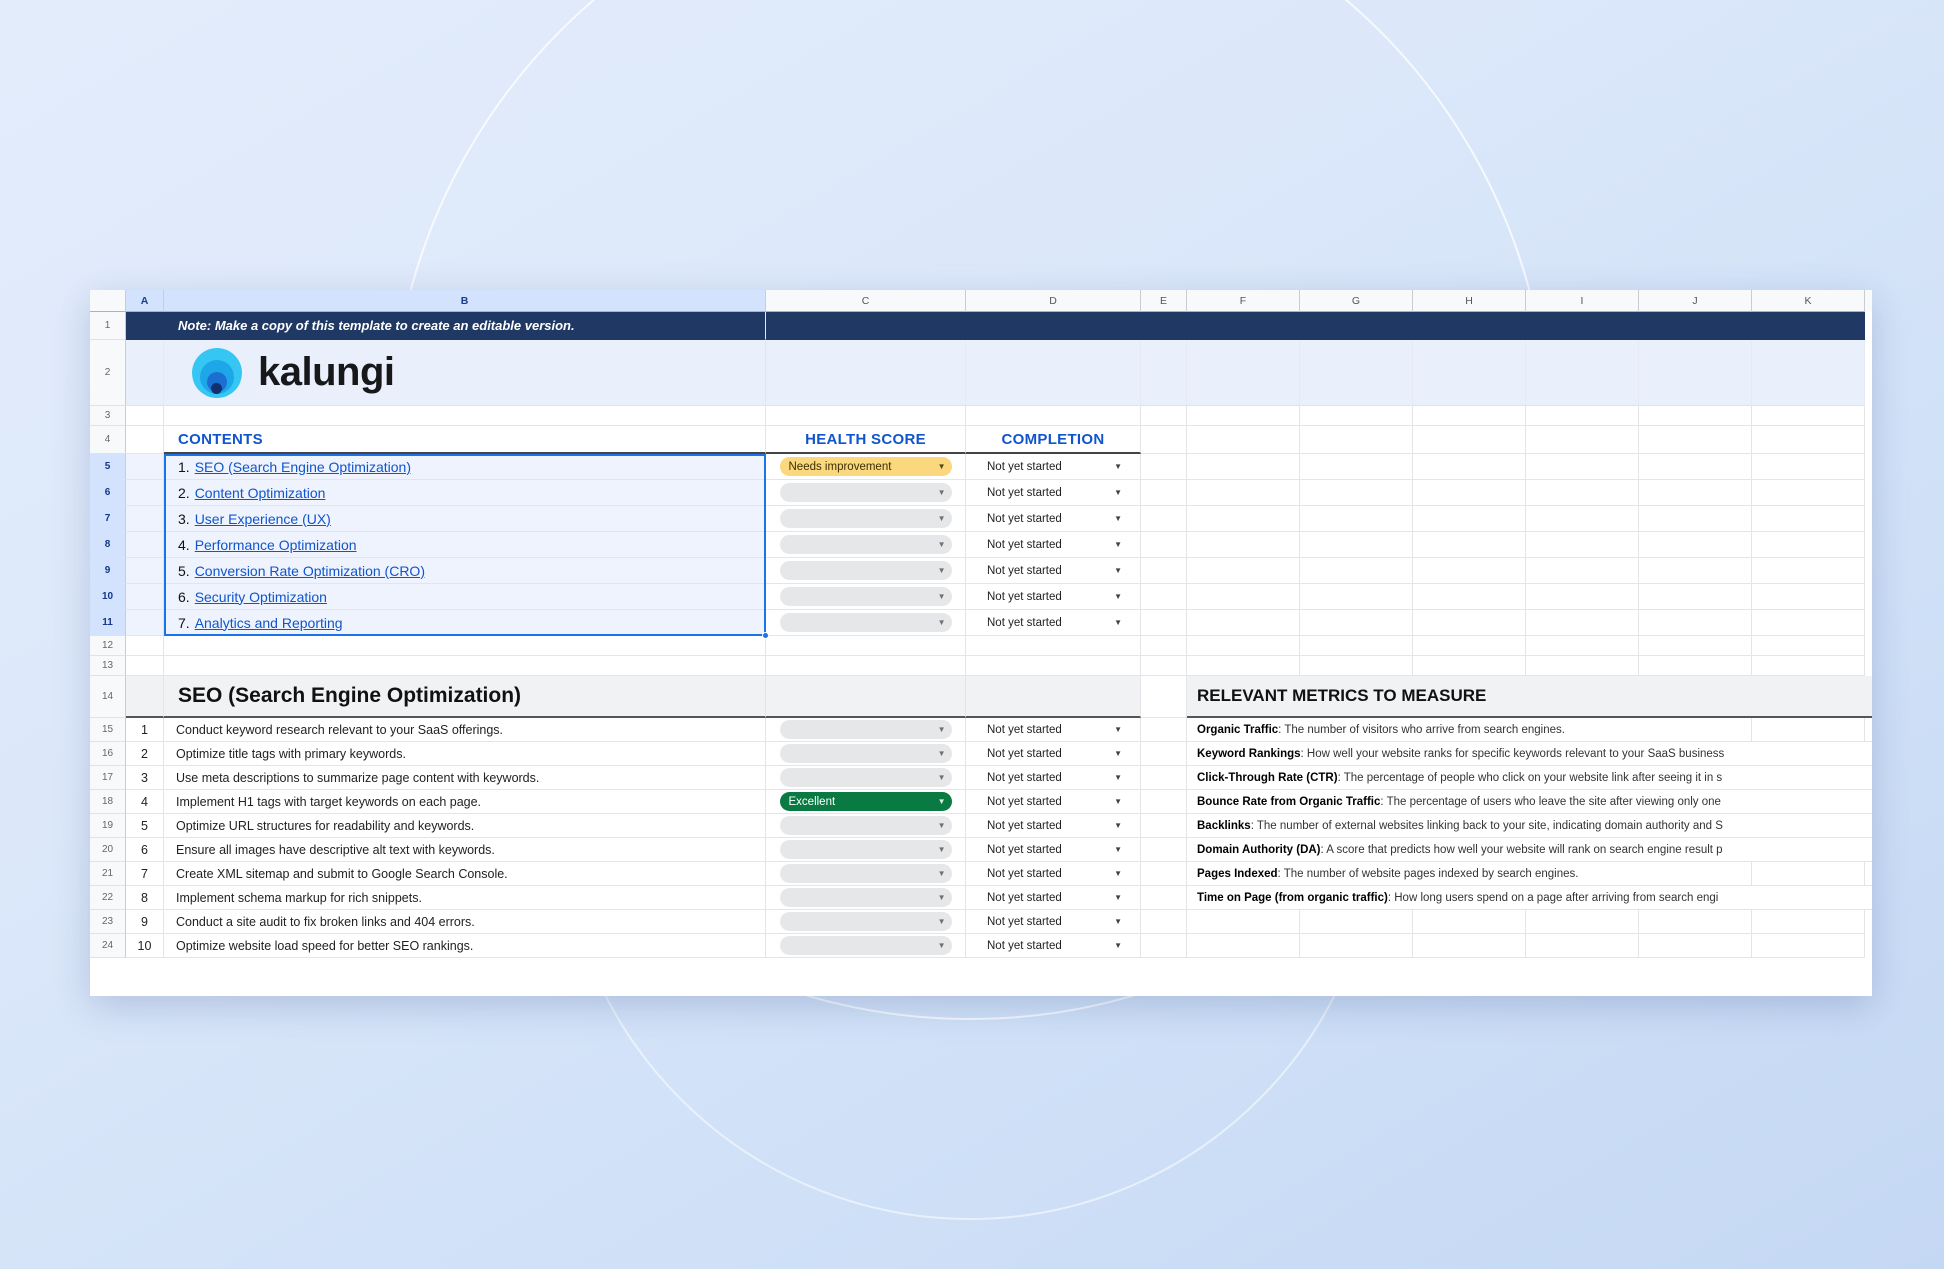 Image resolution: width=1944 pixels, height=1269 pixels. Describe the element at coordinates (1243, 545) in the screenshot. I see `cell-F8` at that location.